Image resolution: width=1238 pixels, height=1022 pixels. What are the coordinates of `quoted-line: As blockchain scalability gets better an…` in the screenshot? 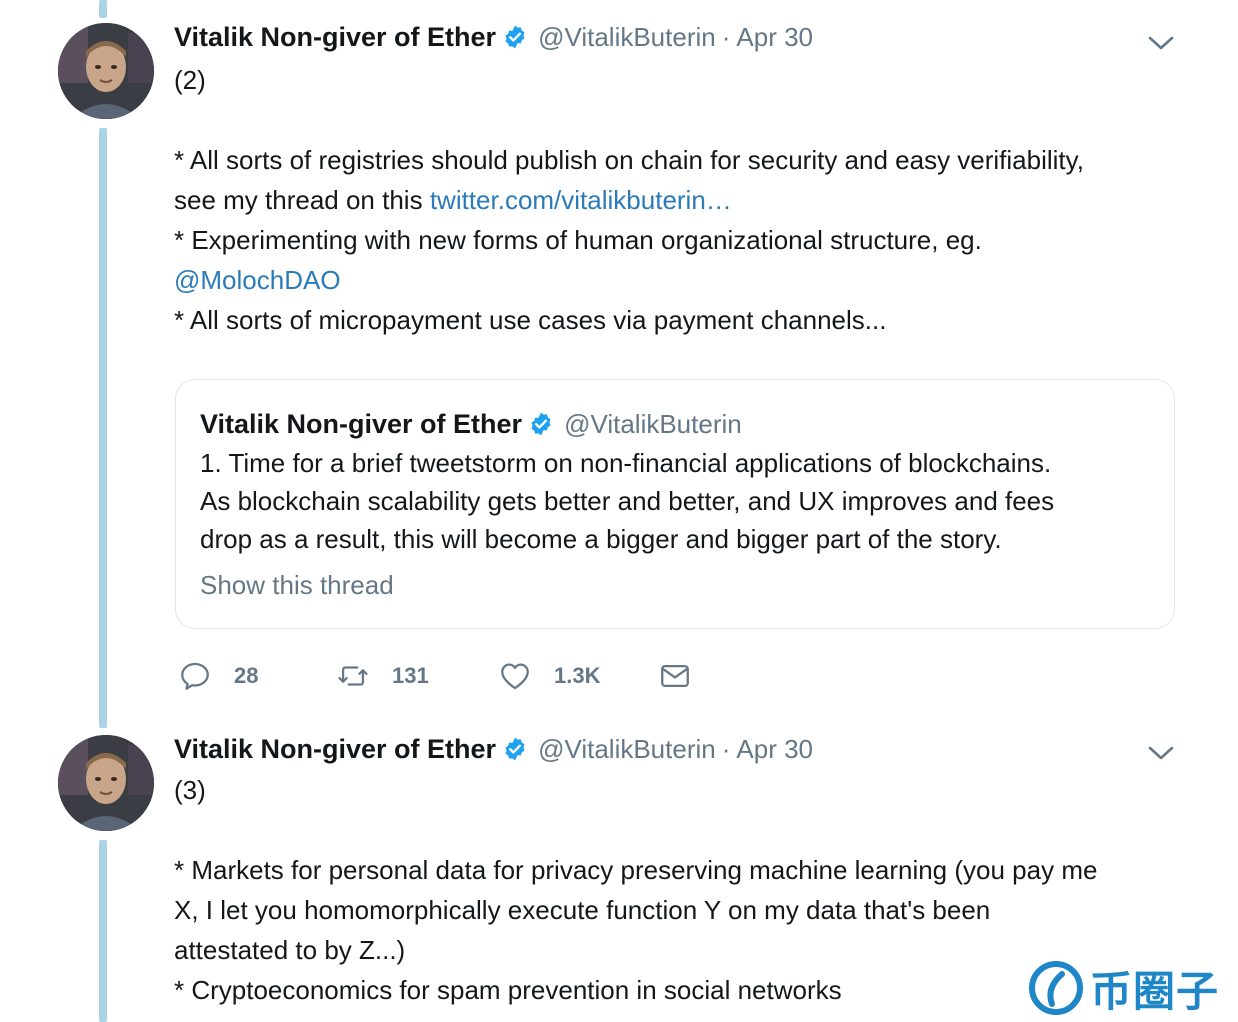 It's located at (627, 501).